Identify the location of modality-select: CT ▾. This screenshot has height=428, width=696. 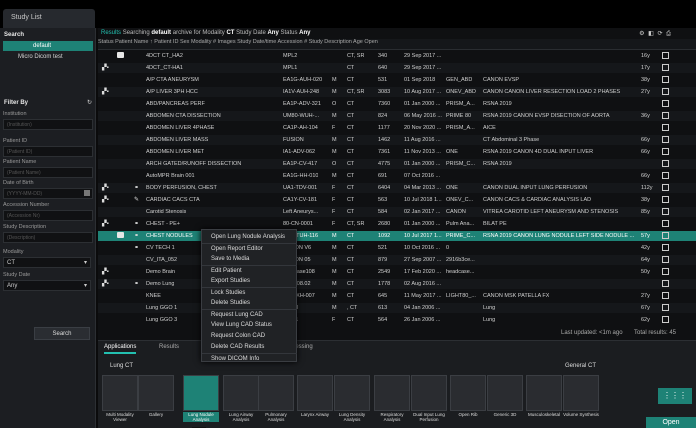
(47, 262).